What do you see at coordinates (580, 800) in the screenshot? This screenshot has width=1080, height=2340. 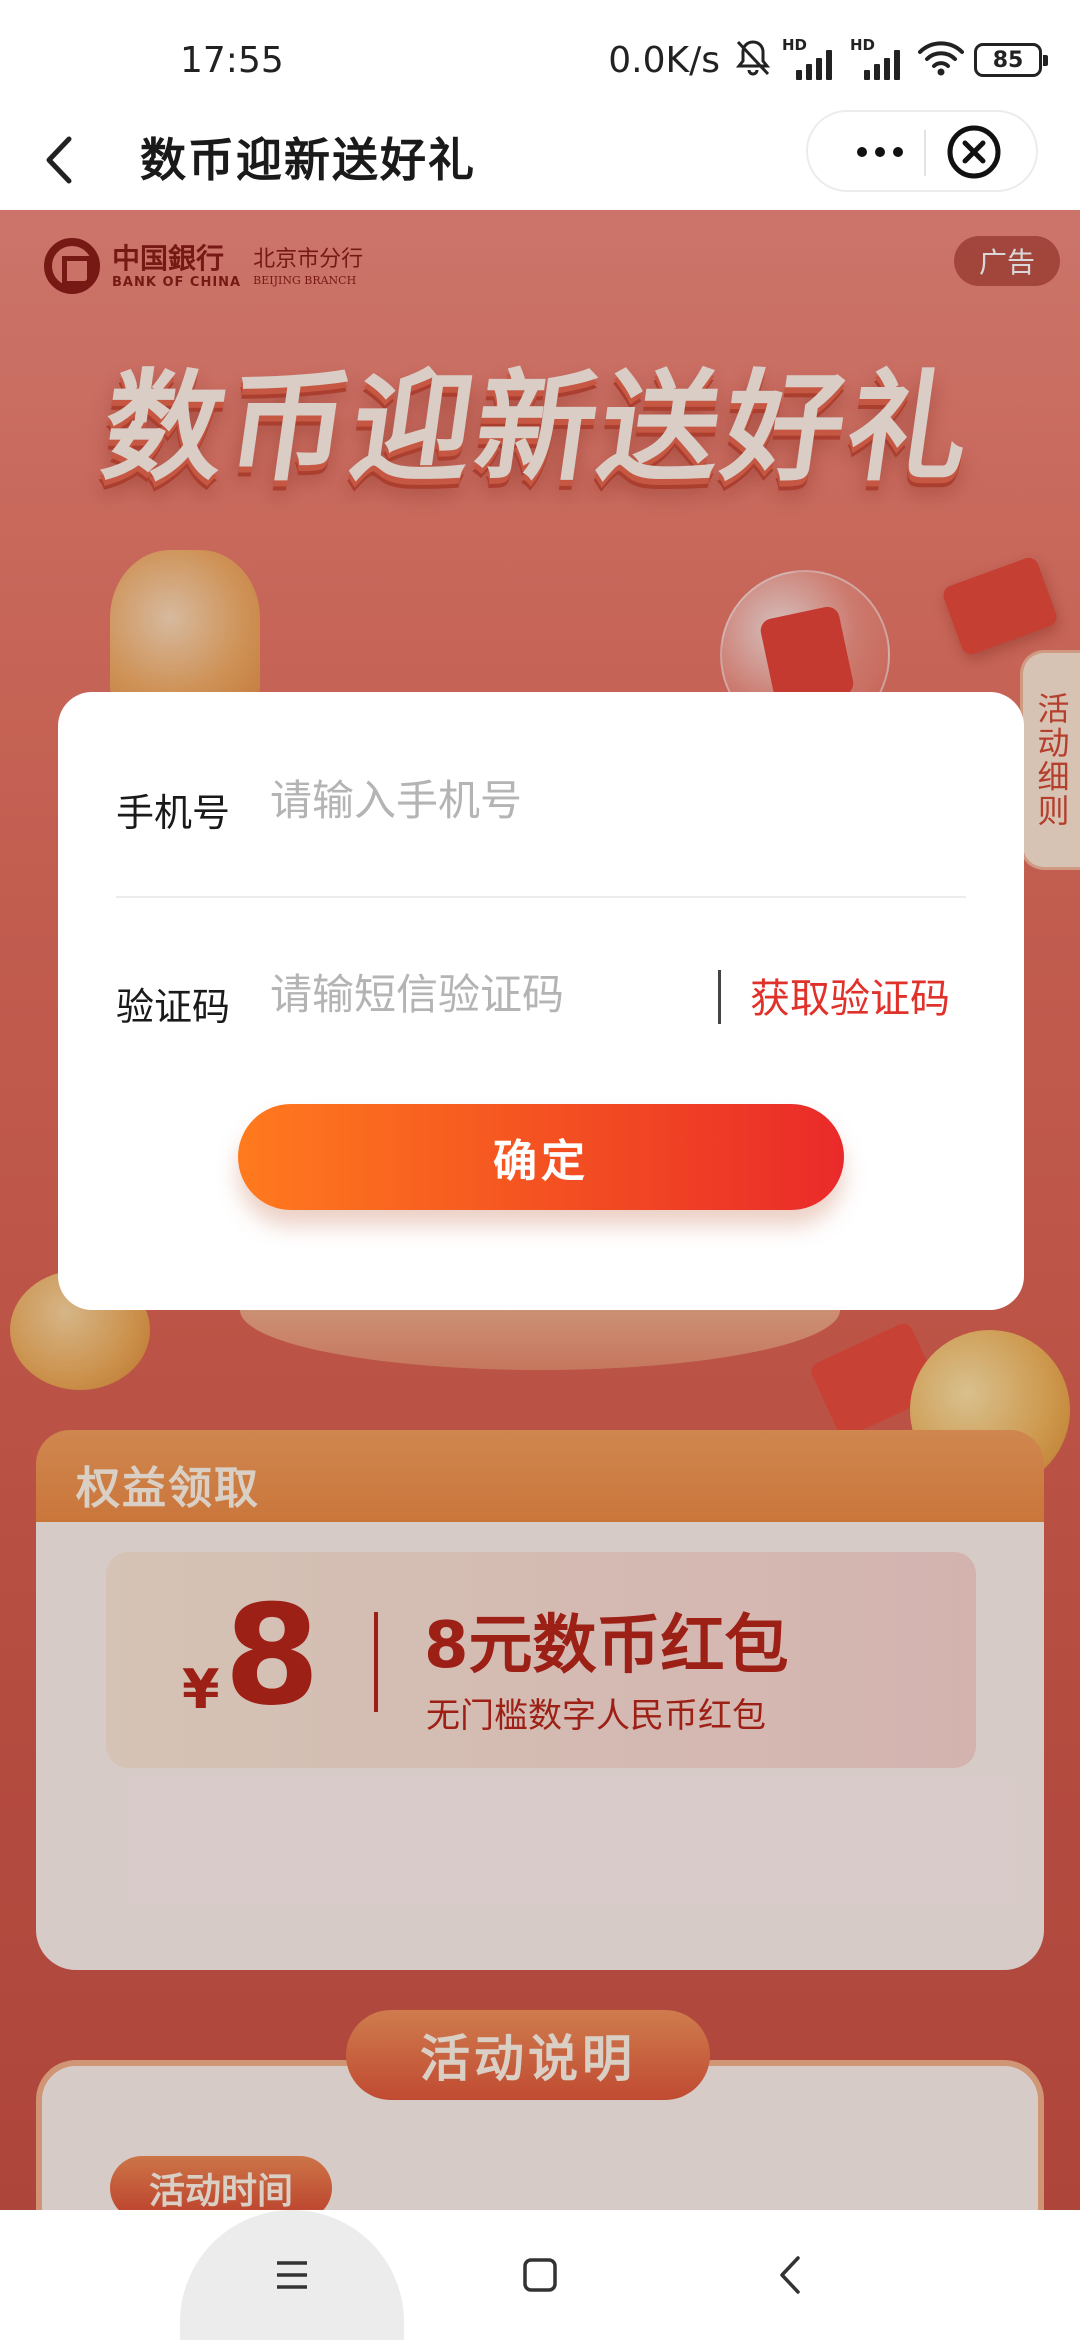 I see `phone-input` at bounding box center [580, 800].